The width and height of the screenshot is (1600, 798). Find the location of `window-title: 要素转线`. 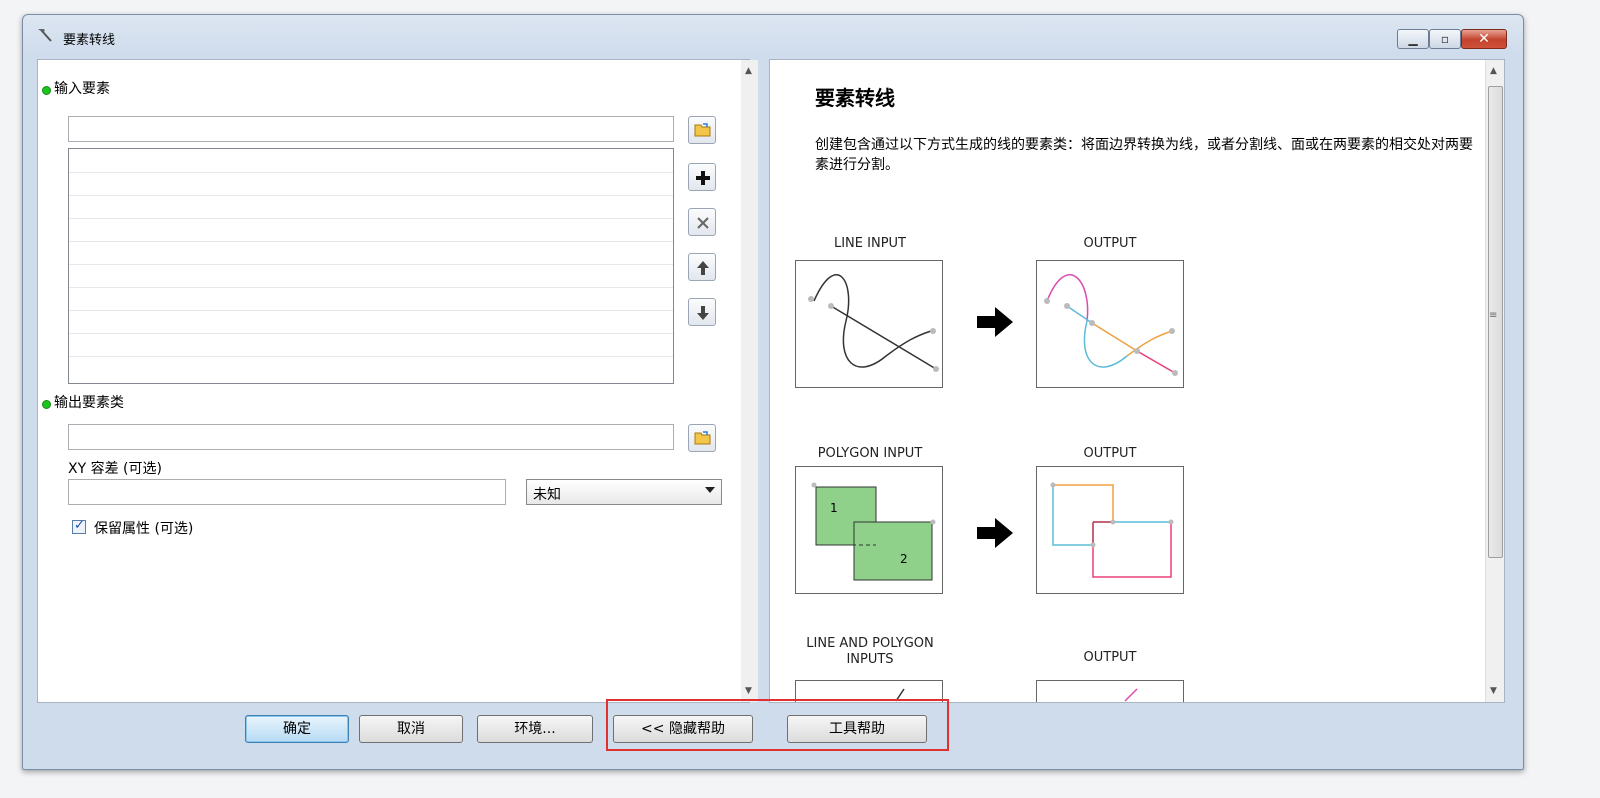

window-title: 要素转线 is located at coordinates (89, 40).